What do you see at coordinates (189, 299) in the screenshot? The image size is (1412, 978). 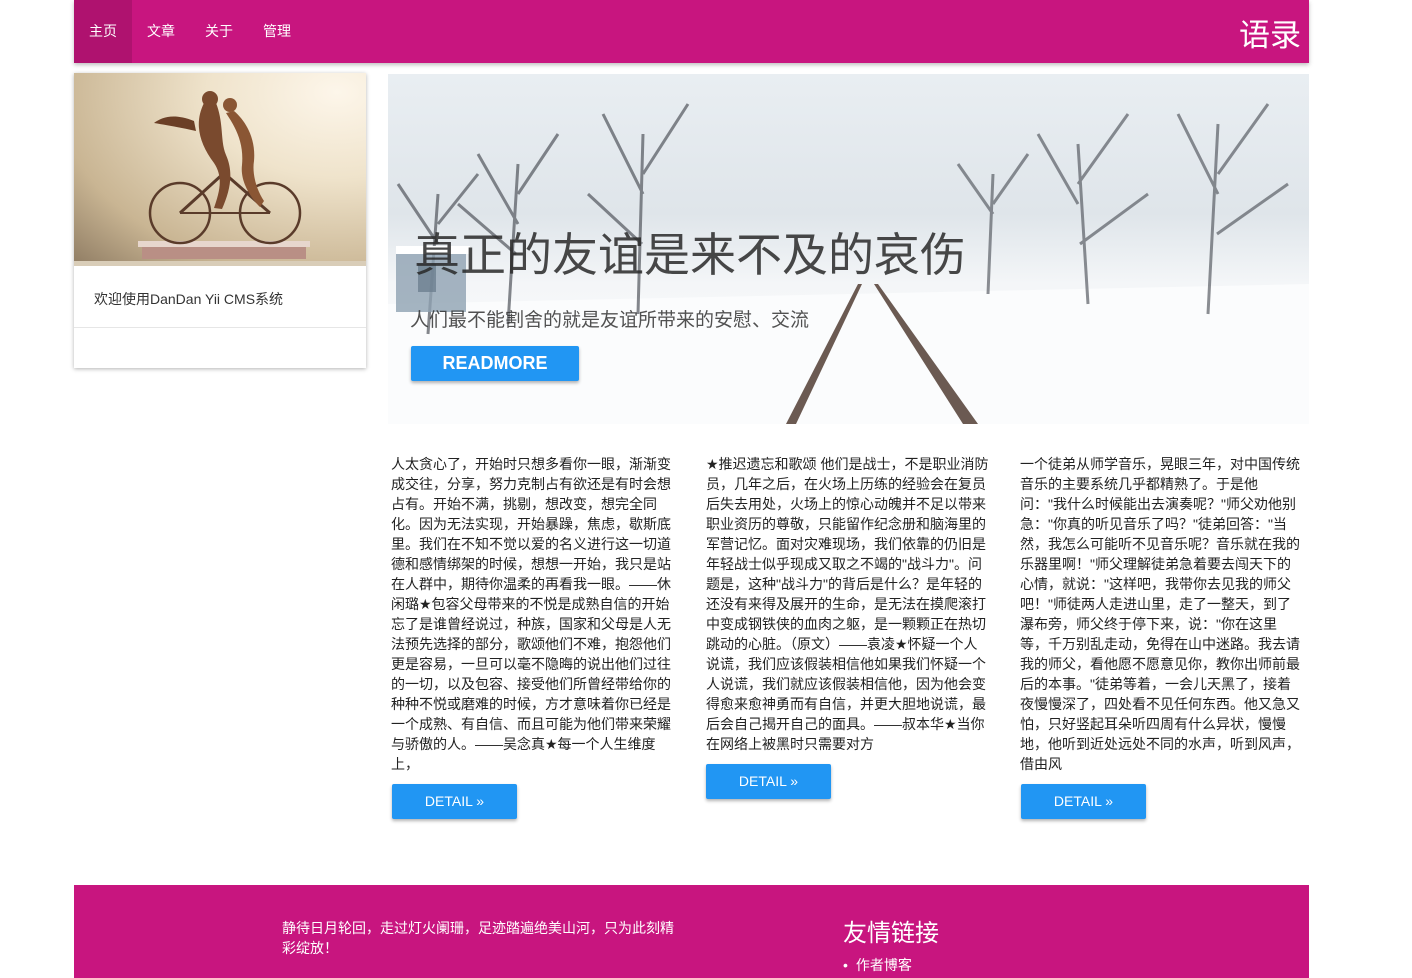 I see `welcome-text: 欢迎使用DanDan Yii CMS系统` at bounding box center [189, 299].